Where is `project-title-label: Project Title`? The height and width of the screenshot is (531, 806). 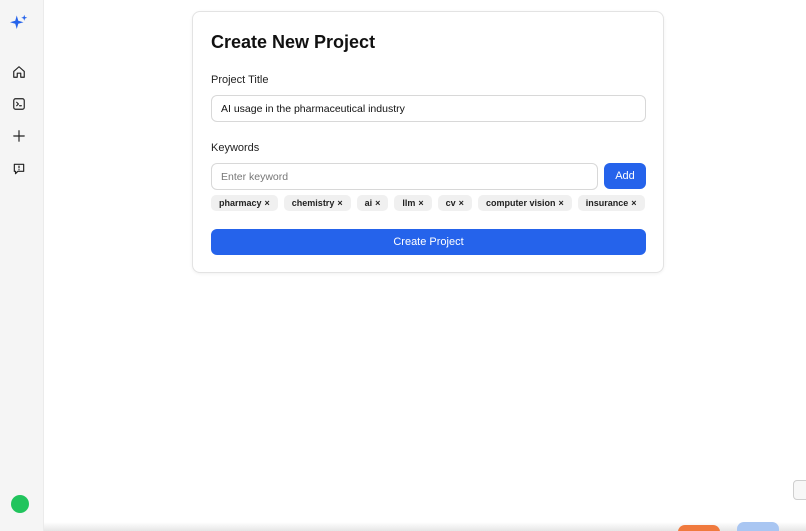 project-title-label: Project Title is located at coordinates (240, 80).